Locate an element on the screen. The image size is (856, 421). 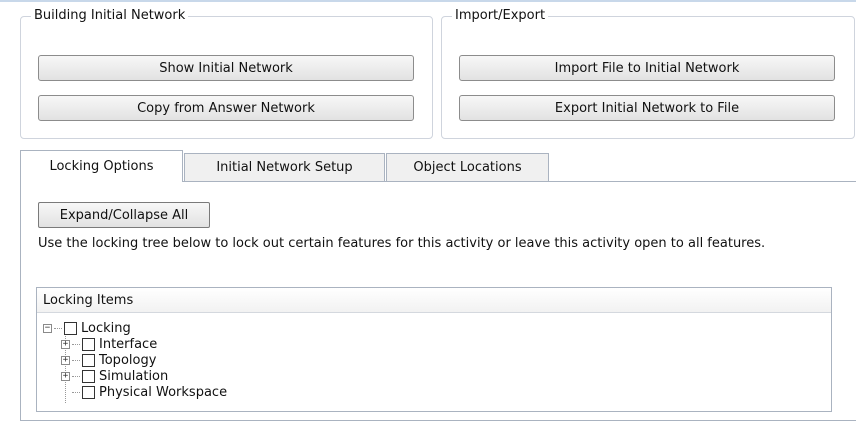
physical-workspace-checkbox is located at coordinates (88, 392).